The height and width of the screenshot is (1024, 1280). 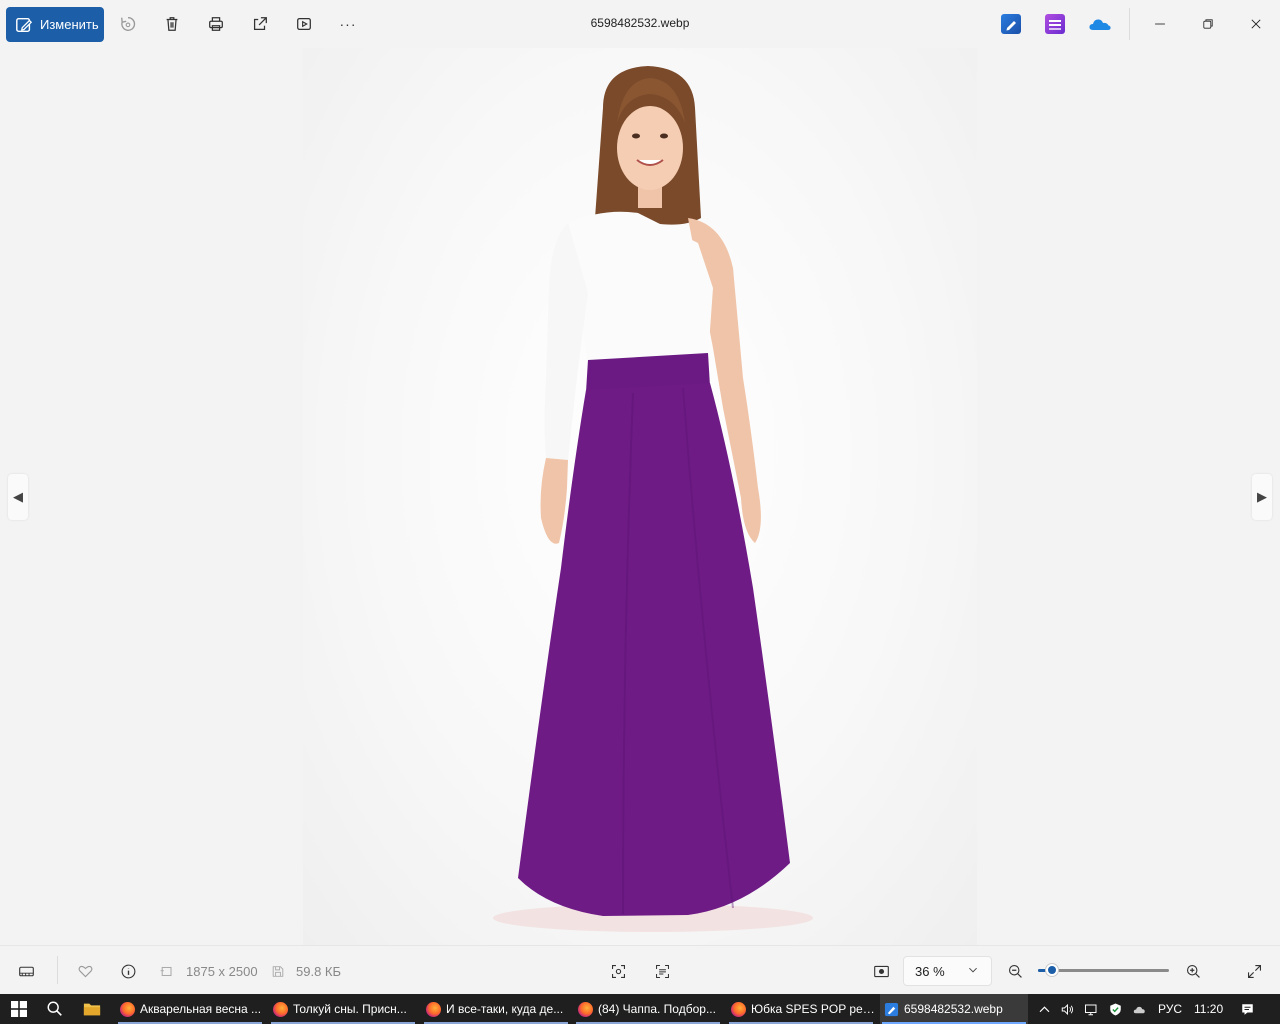 I want to click on delete-icon, so click(x=172, y=24).